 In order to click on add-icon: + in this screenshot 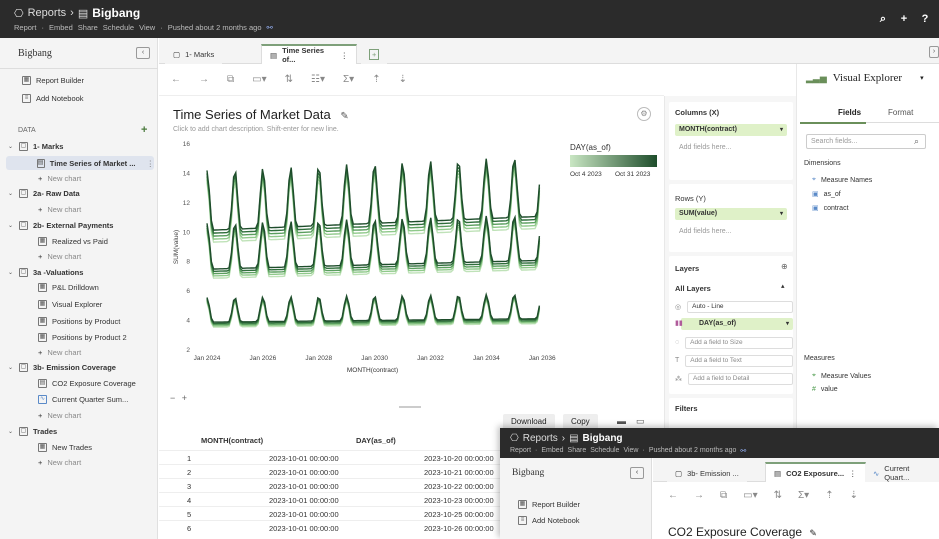, I will do `click(904, 19)`.